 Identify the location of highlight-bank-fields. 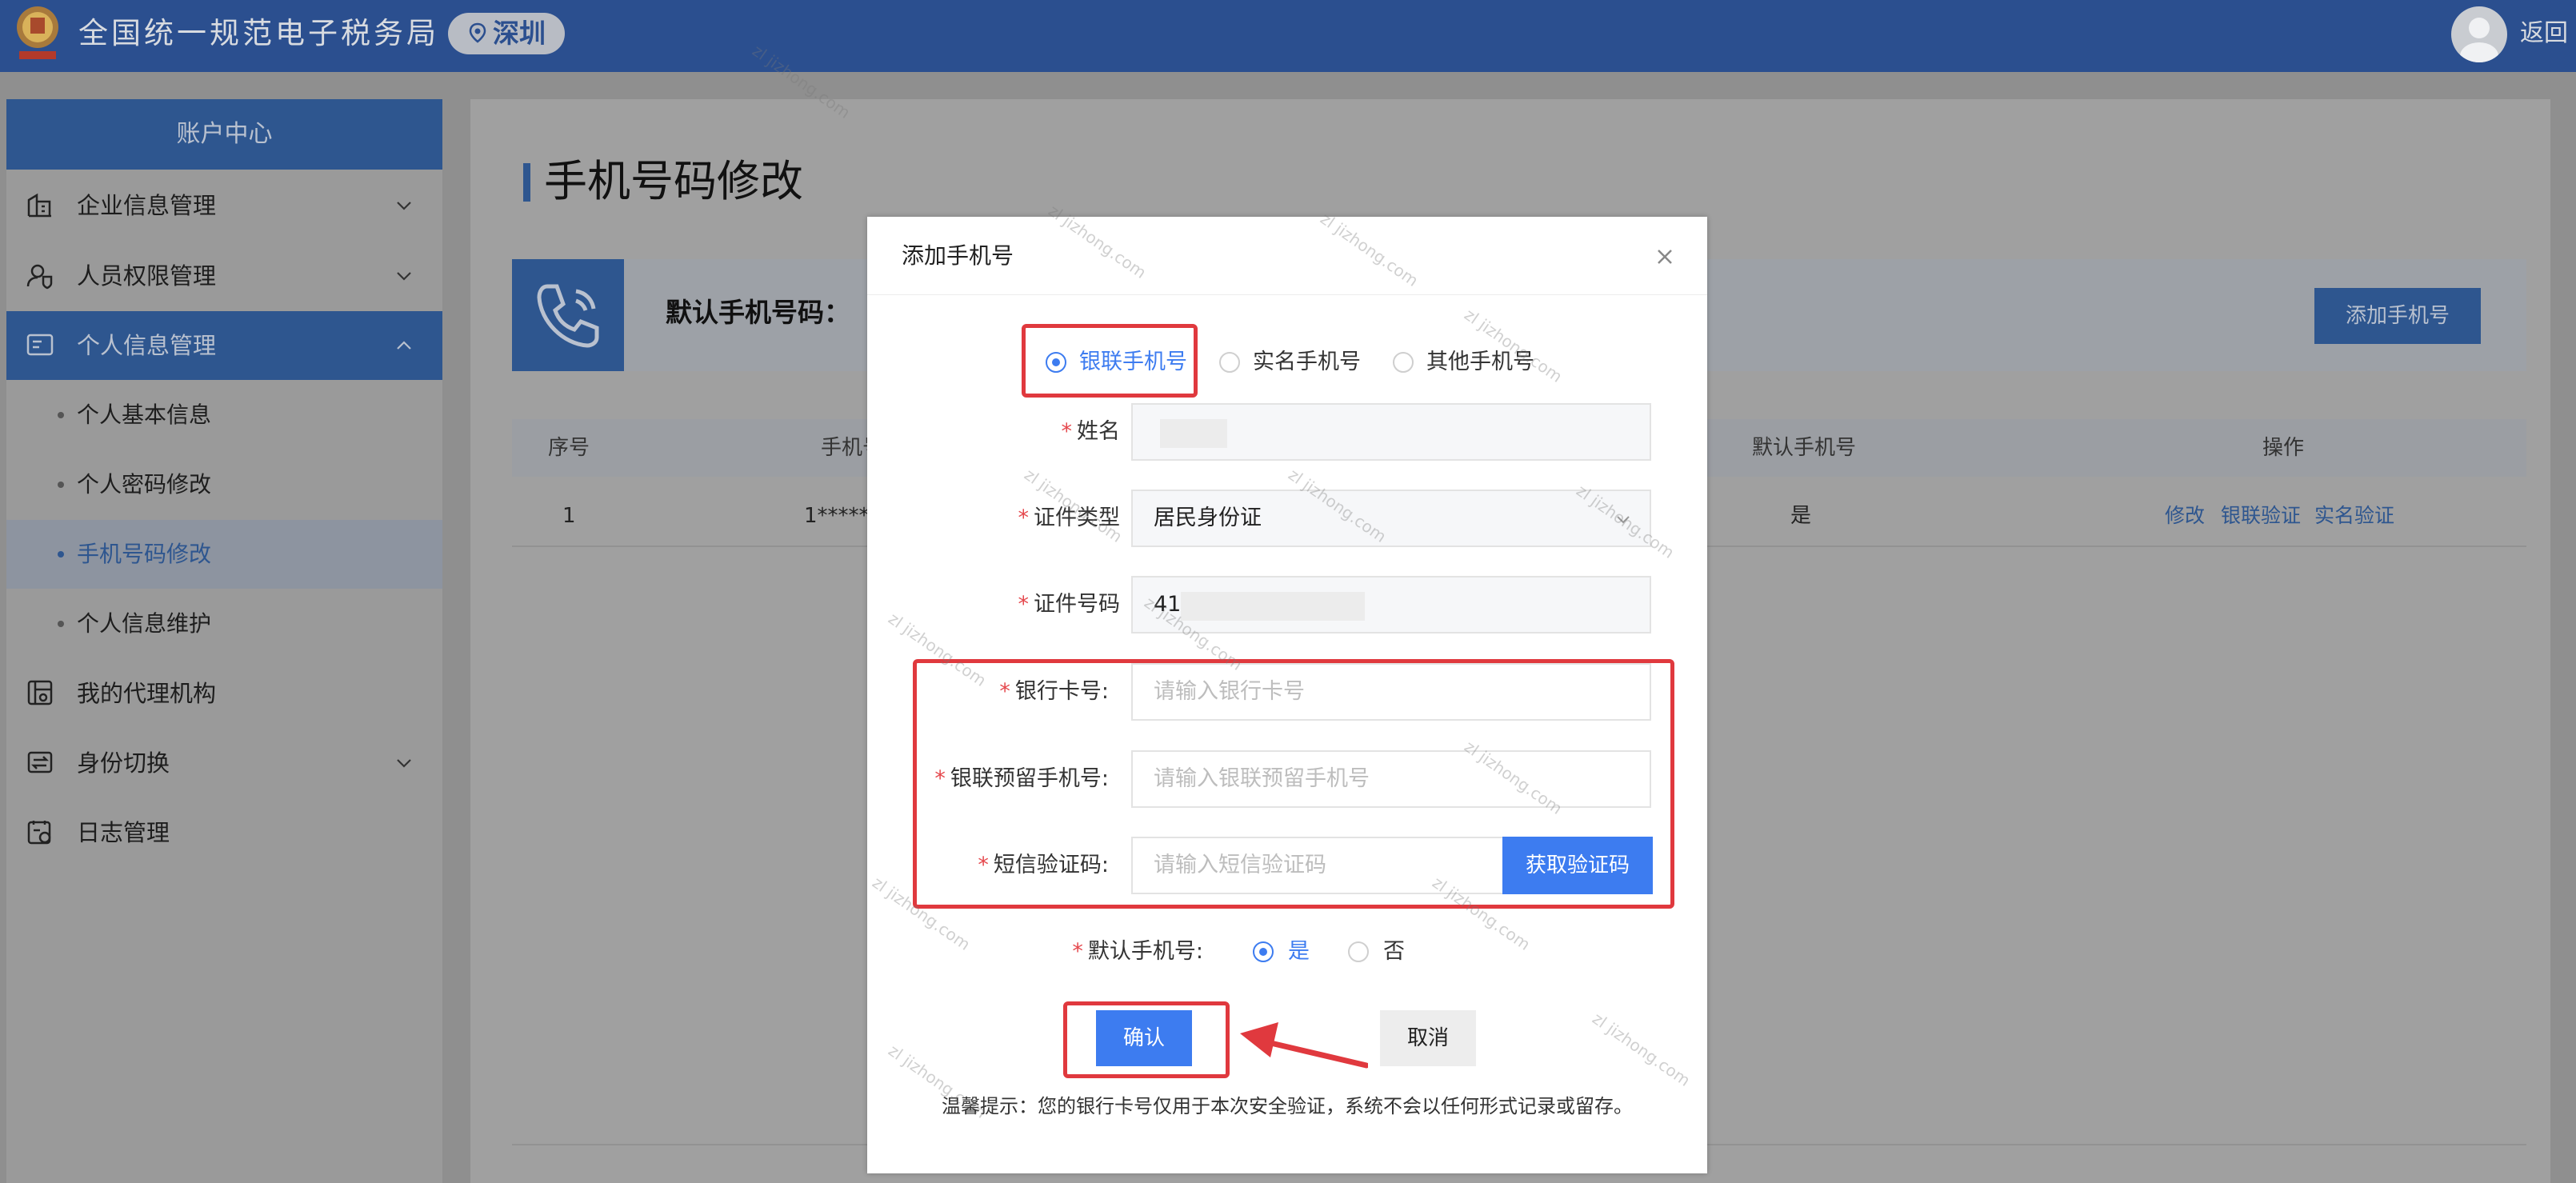
(1293, 784).